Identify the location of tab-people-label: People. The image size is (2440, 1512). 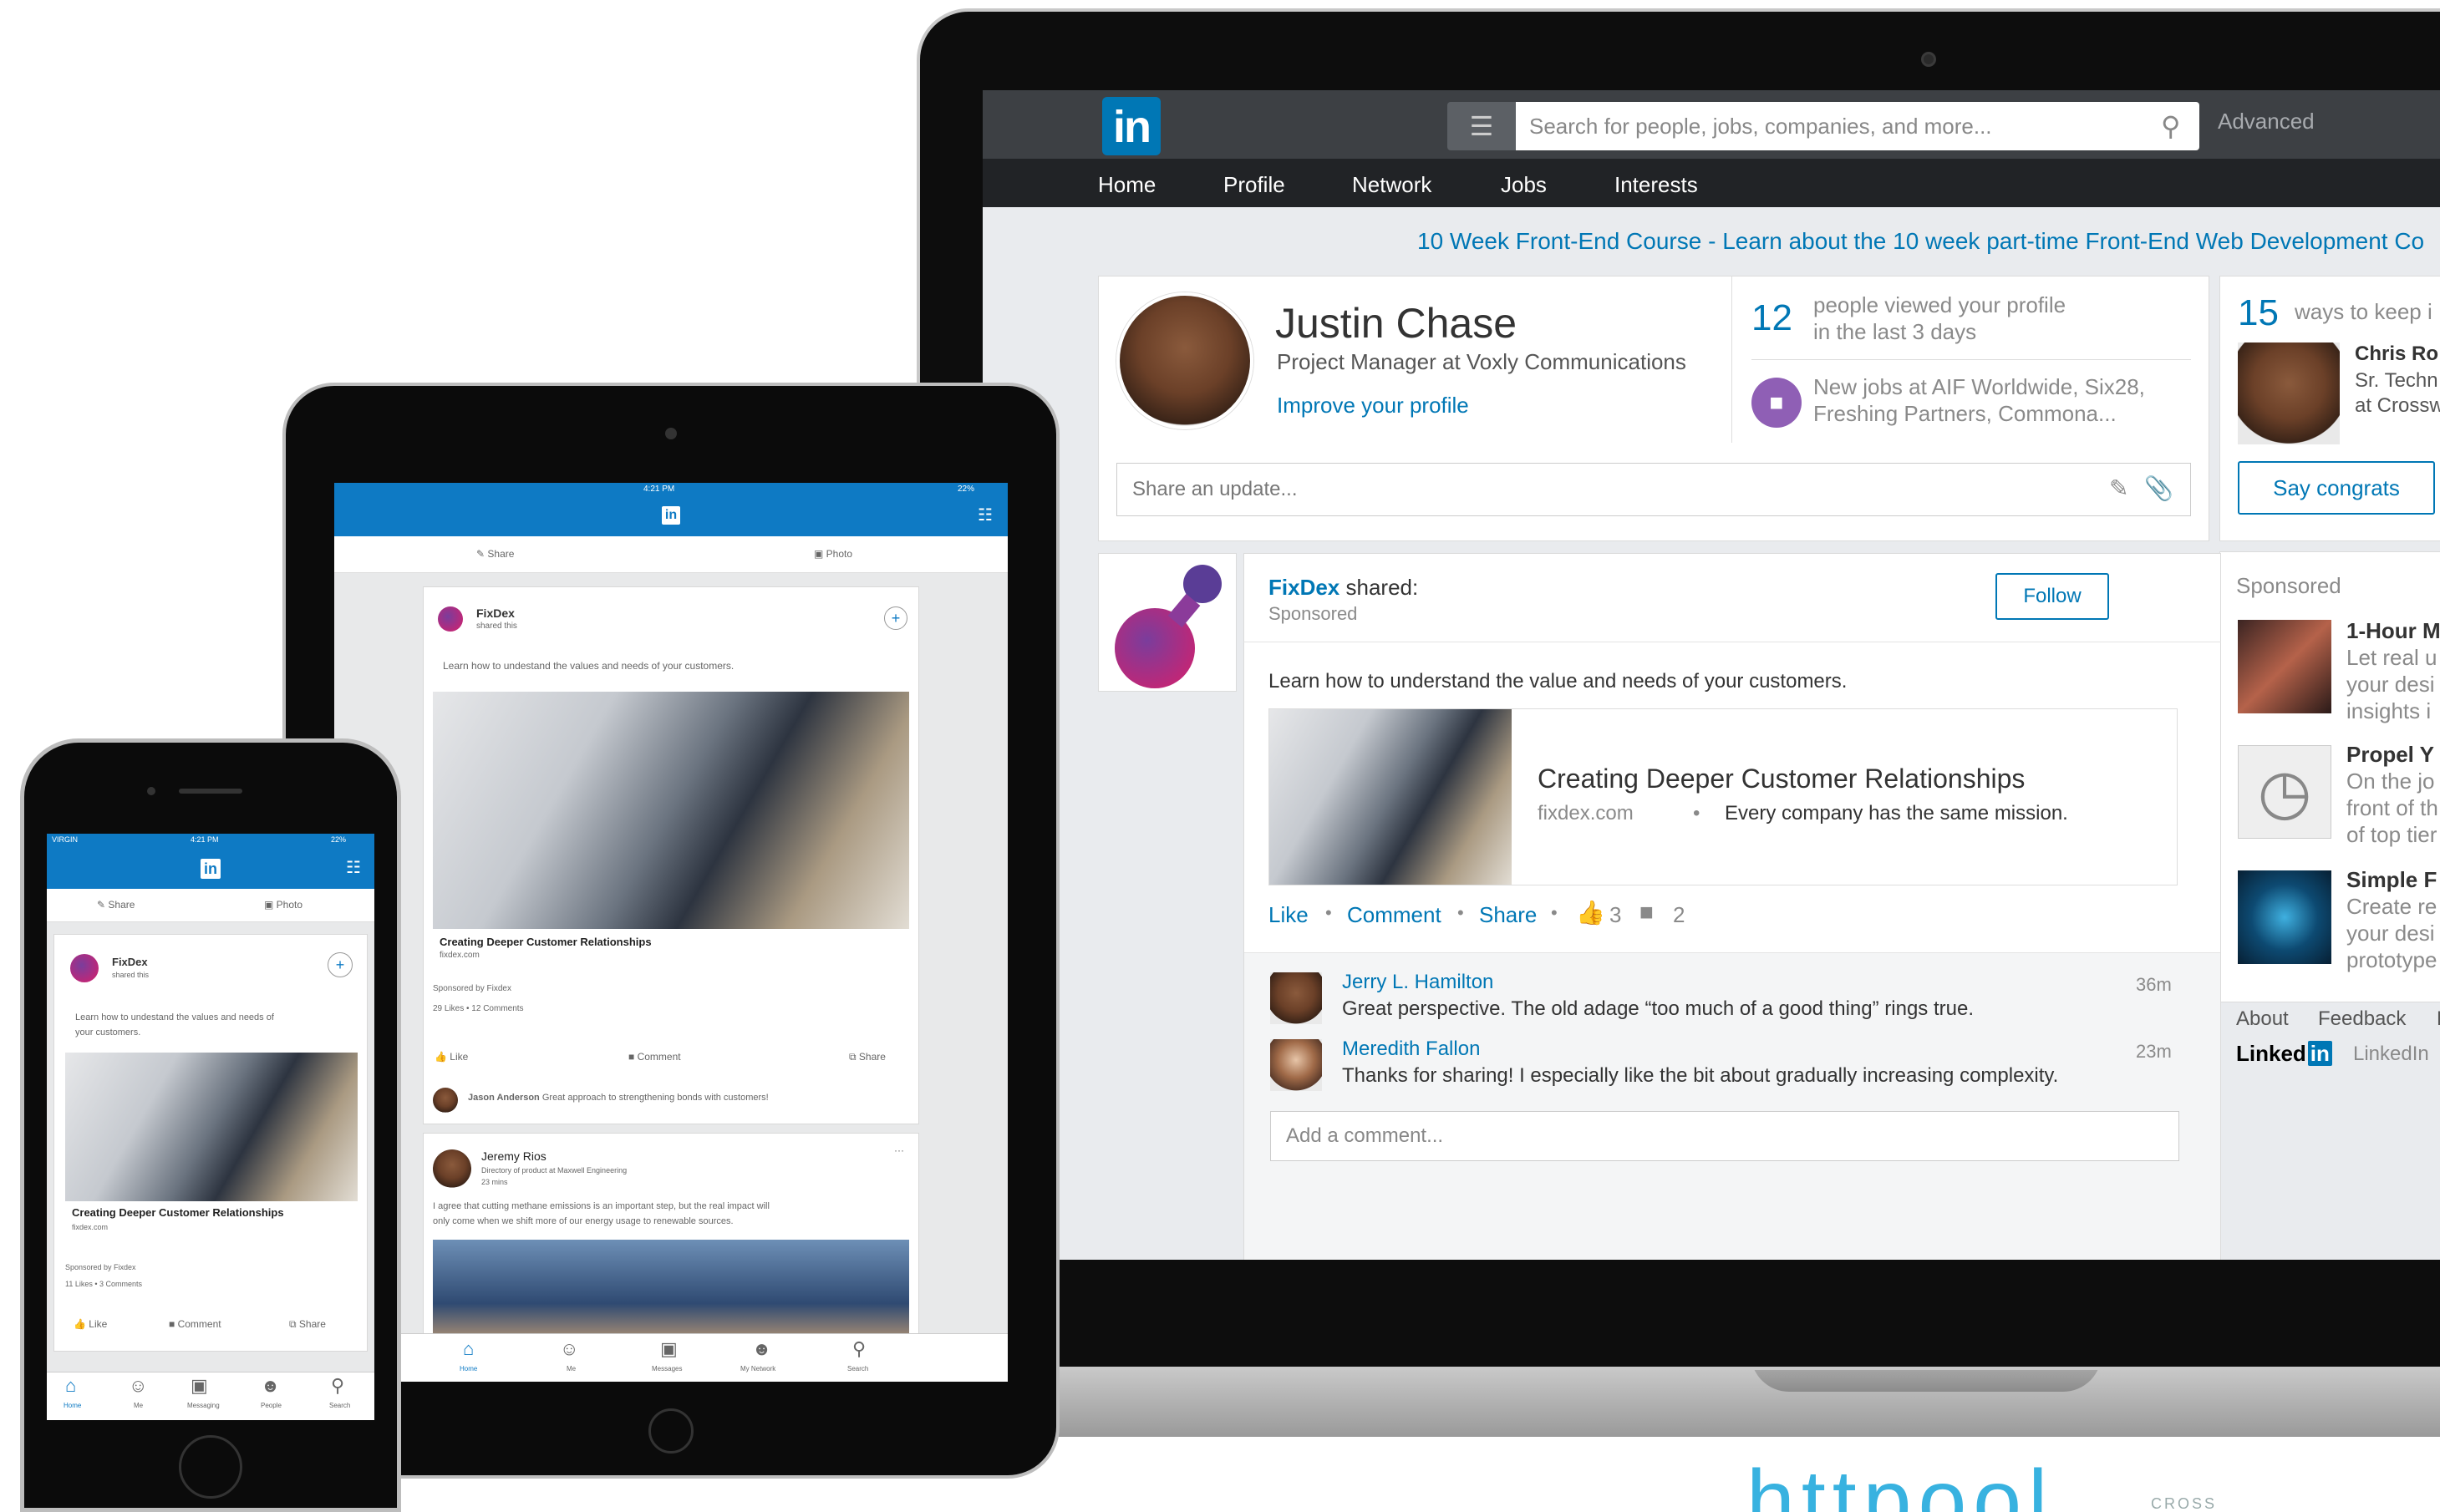
(271, 1405).